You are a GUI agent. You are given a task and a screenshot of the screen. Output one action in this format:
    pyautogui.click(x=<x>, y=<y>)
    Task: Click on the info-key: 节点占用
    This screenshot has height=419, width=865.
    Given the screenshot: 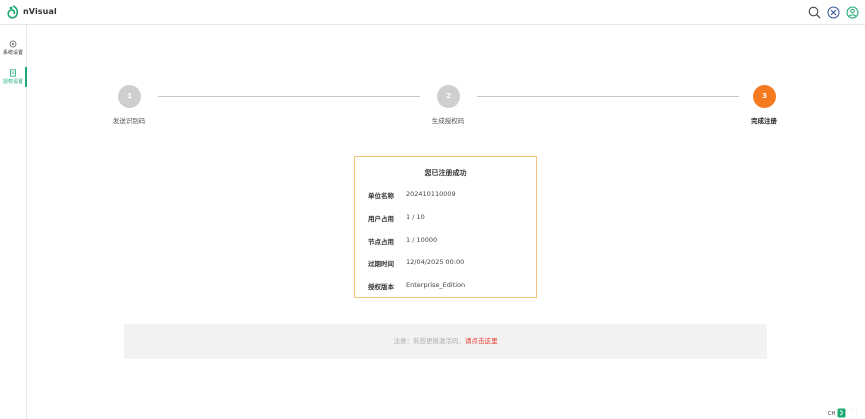 What is the action you would take?
    pyautogui.click(x=381, y=242)
    